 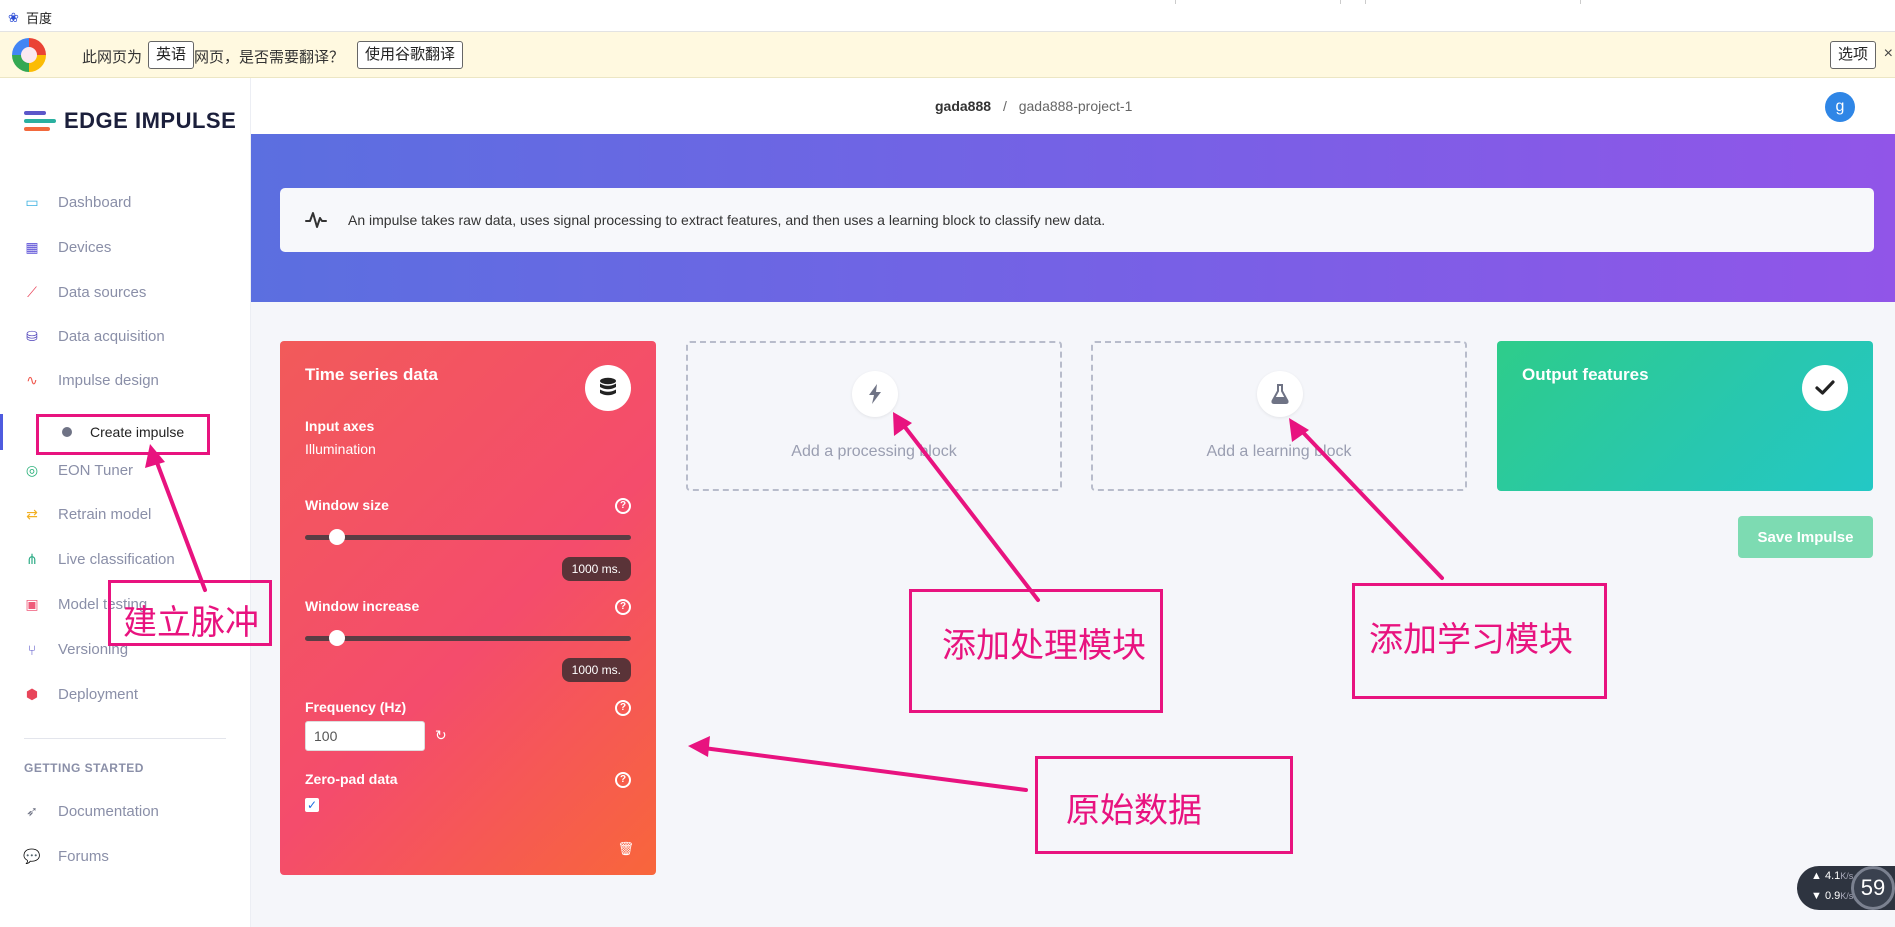 What do you see at coordinates (468, 537) in the screenshot?
I see `window-size-slider` at bounding box center [468, 537].